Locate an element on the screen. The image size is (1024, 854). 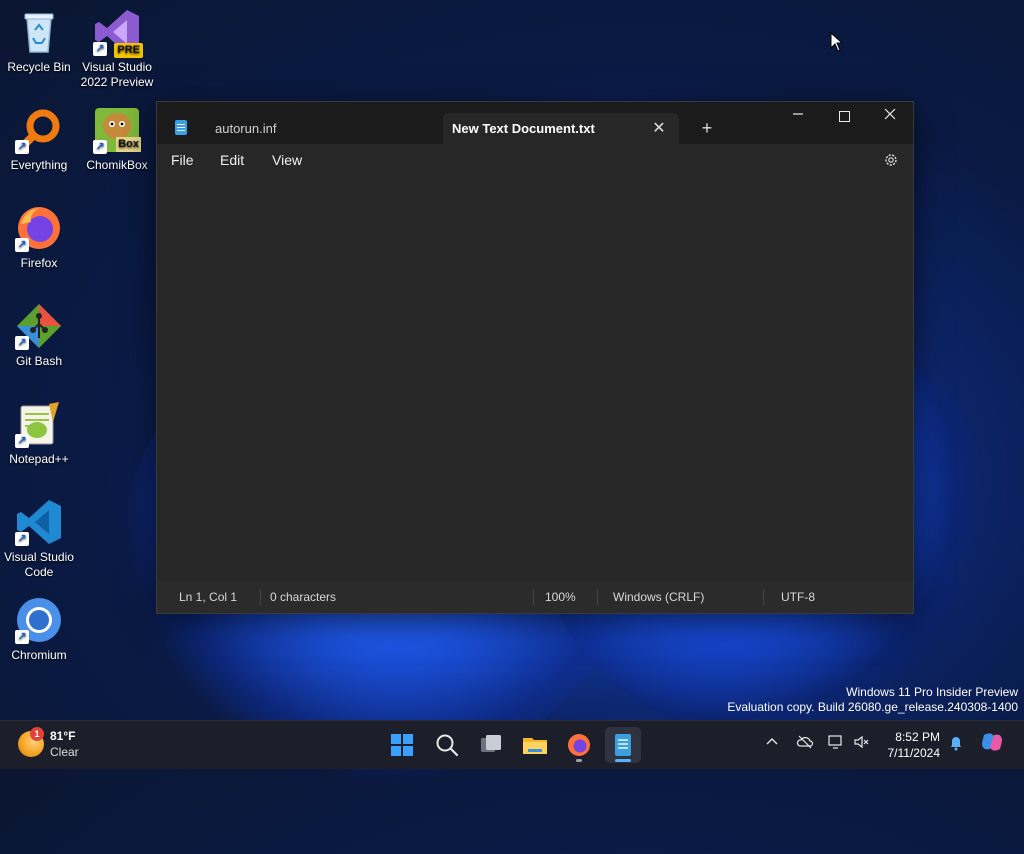
tab-label: autorun.inf is located at coordinates (246, 128).